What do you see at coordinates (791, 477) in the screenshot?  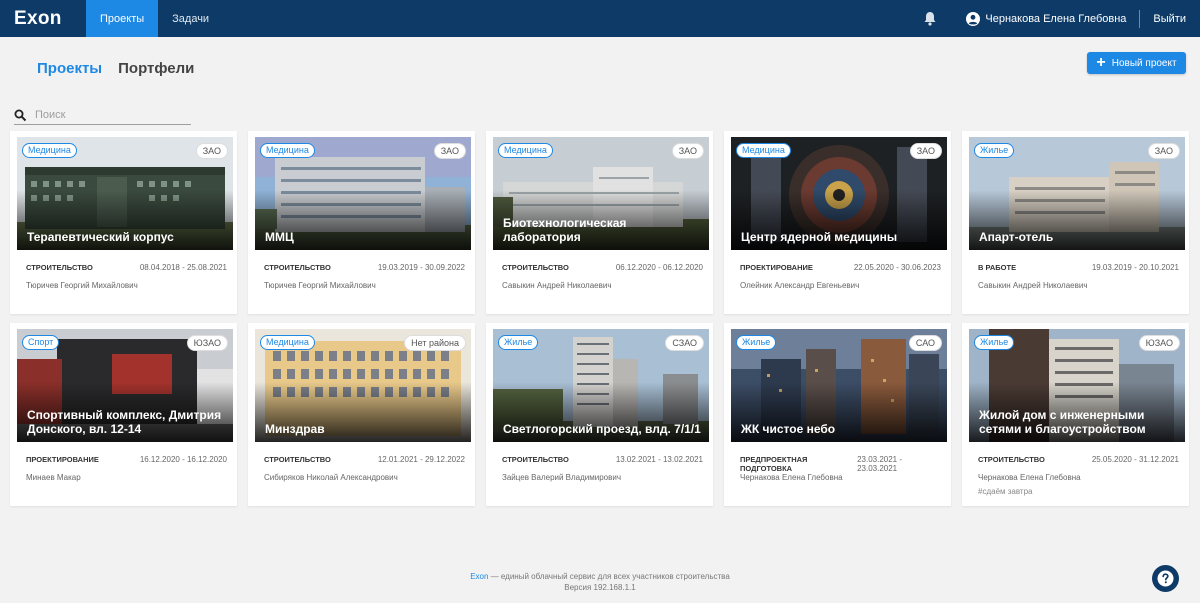 I see `project-manager: Чернакова Елена Глебовна` at bounding box center [791, 477].